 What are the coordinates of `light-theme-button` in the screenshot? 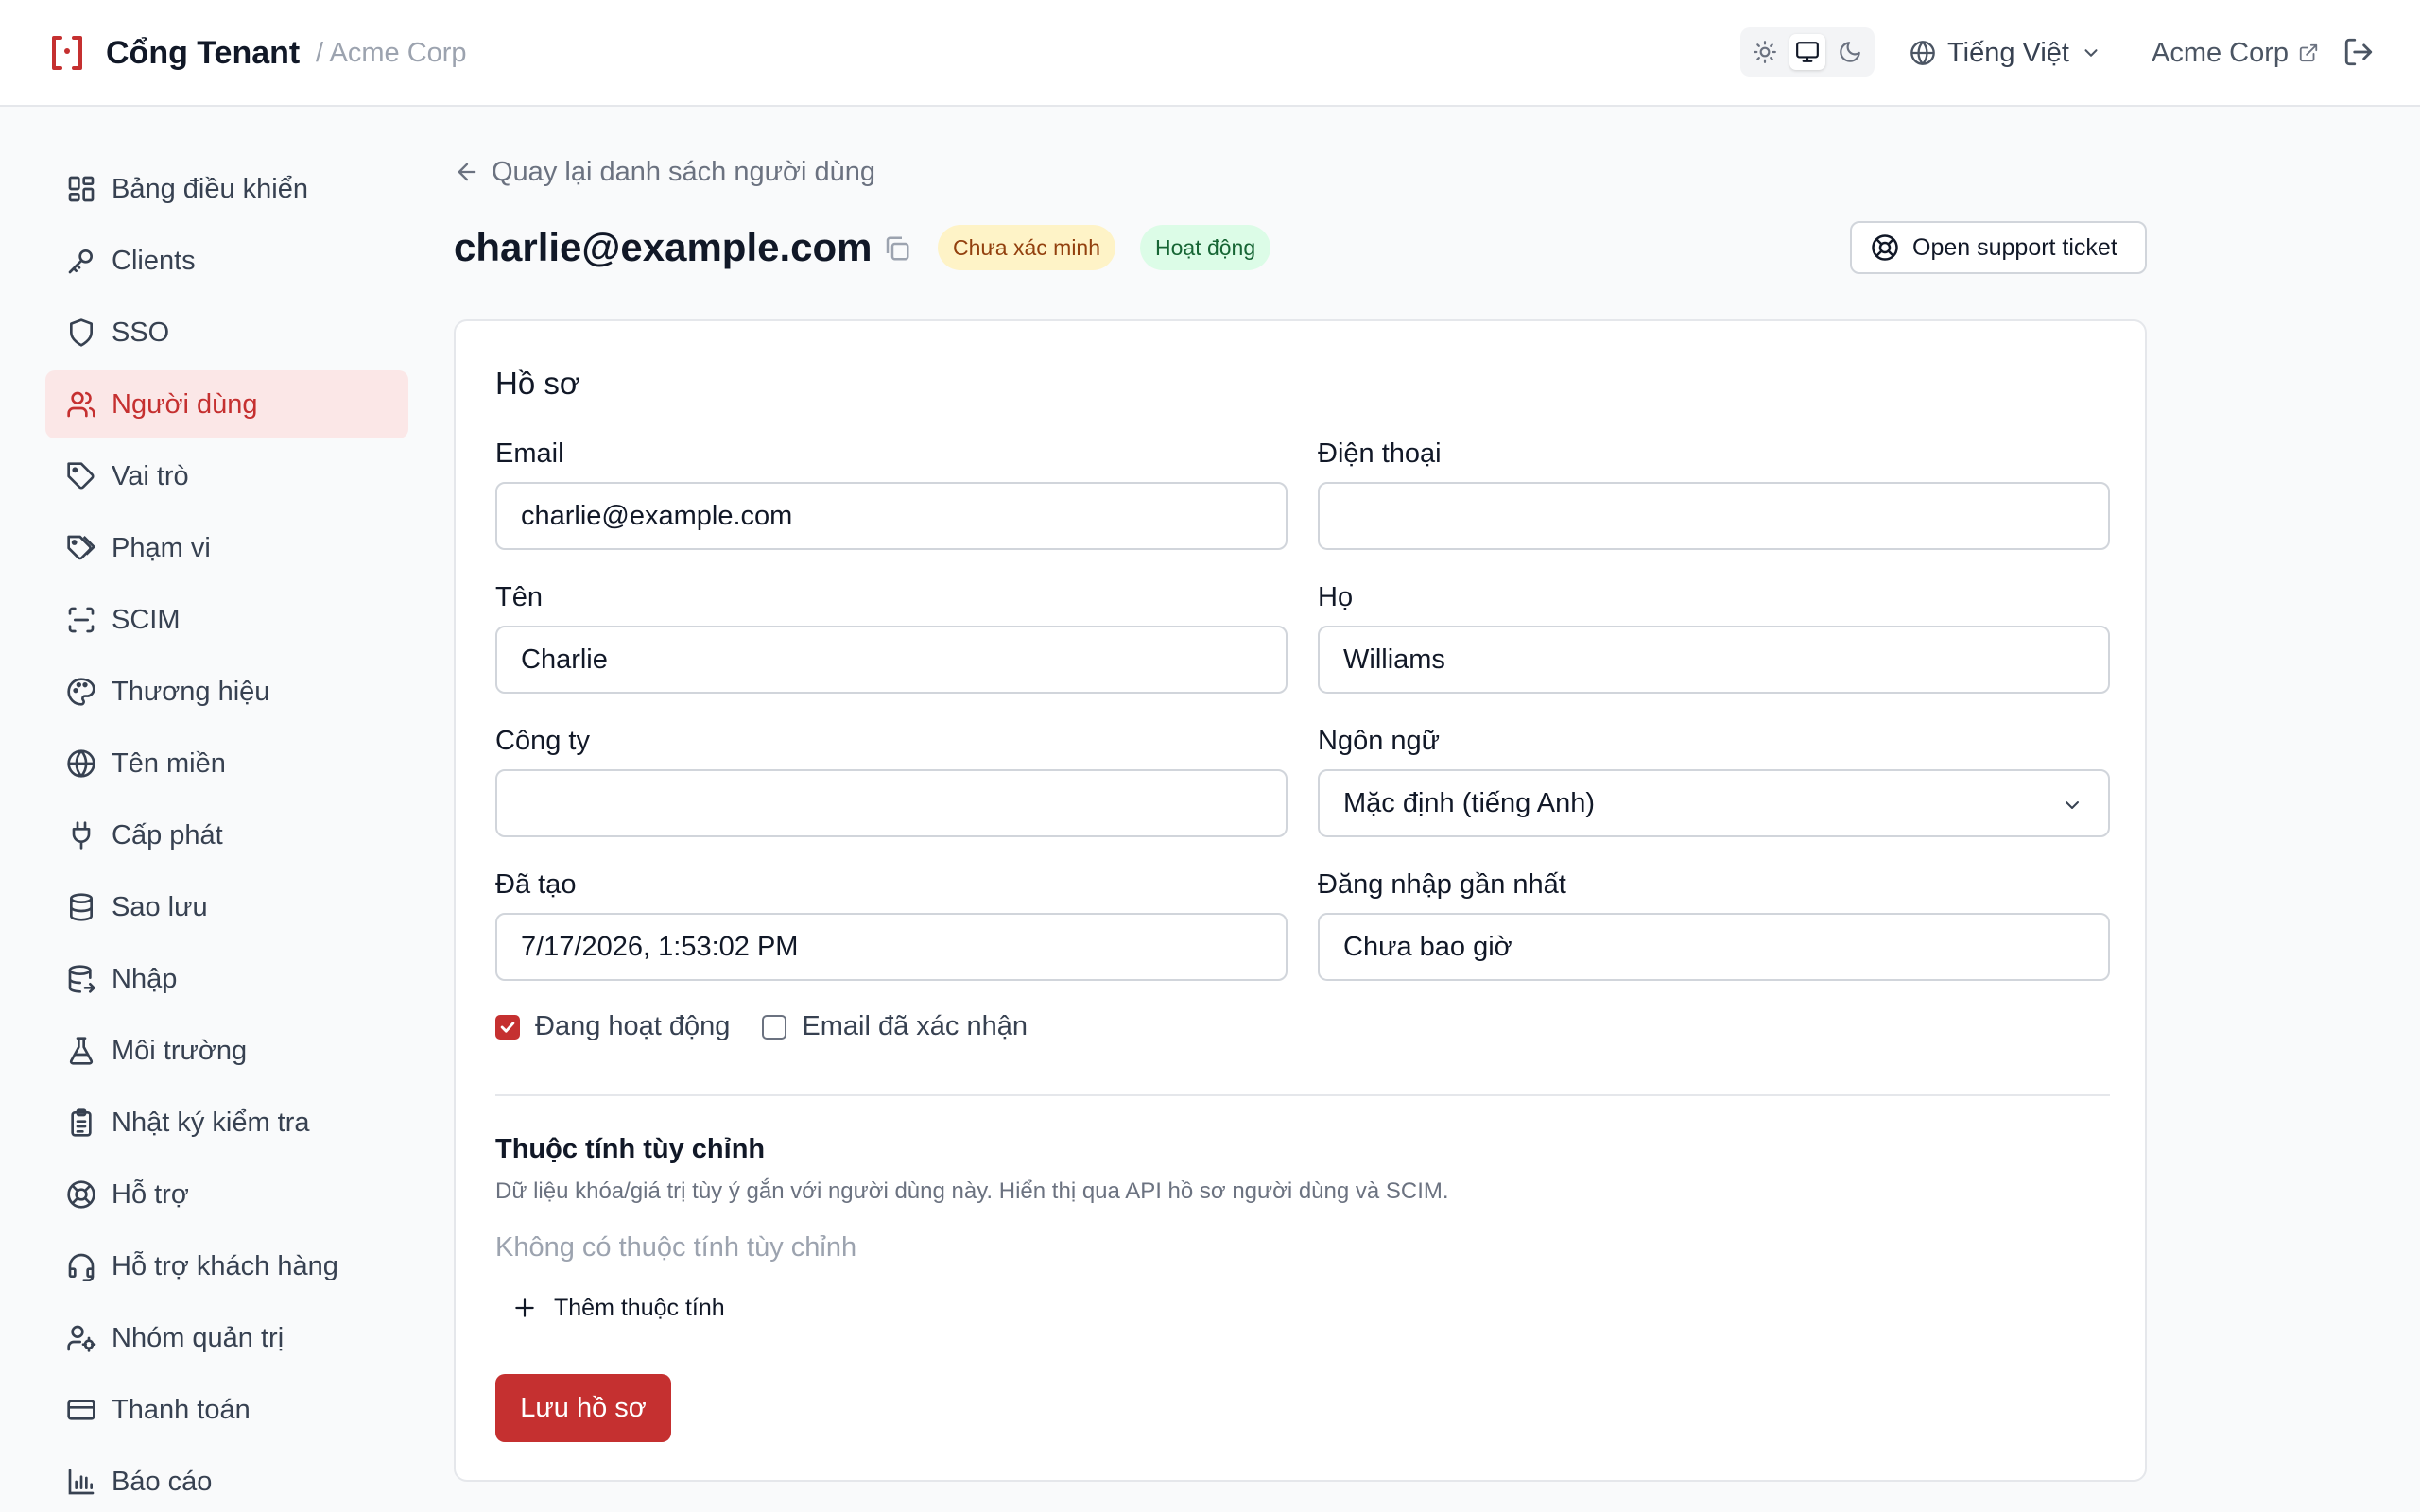 It's located at (1765, 52).